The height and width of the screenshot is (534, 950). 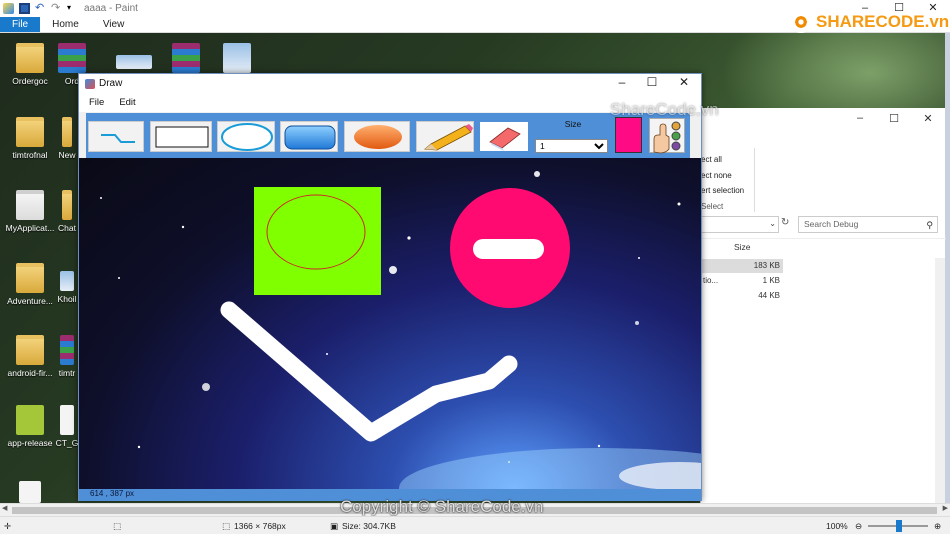 I want to click on rectangle-tool, so click(x=181, y=136).